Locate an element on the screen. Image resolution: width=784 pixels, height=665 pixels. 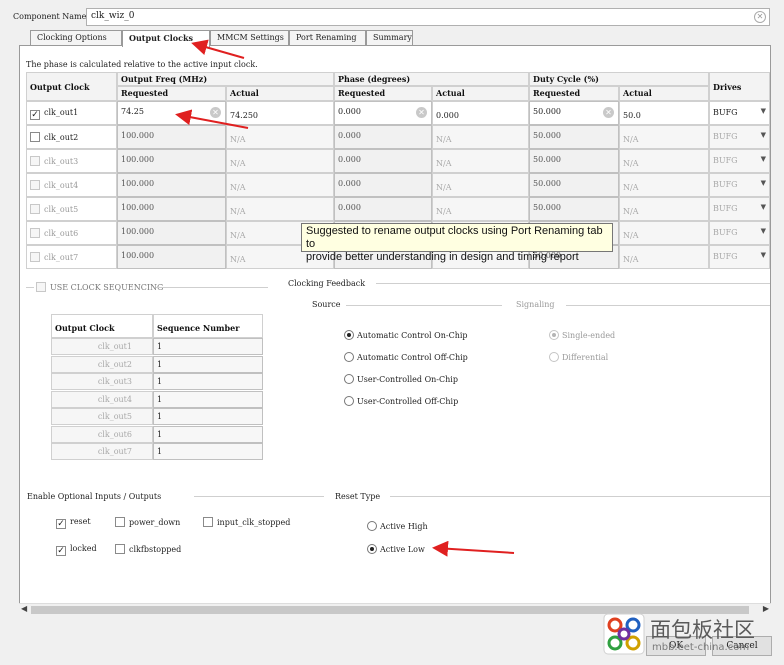
checkbox-label: power_down is located at coordinates (155, 522).